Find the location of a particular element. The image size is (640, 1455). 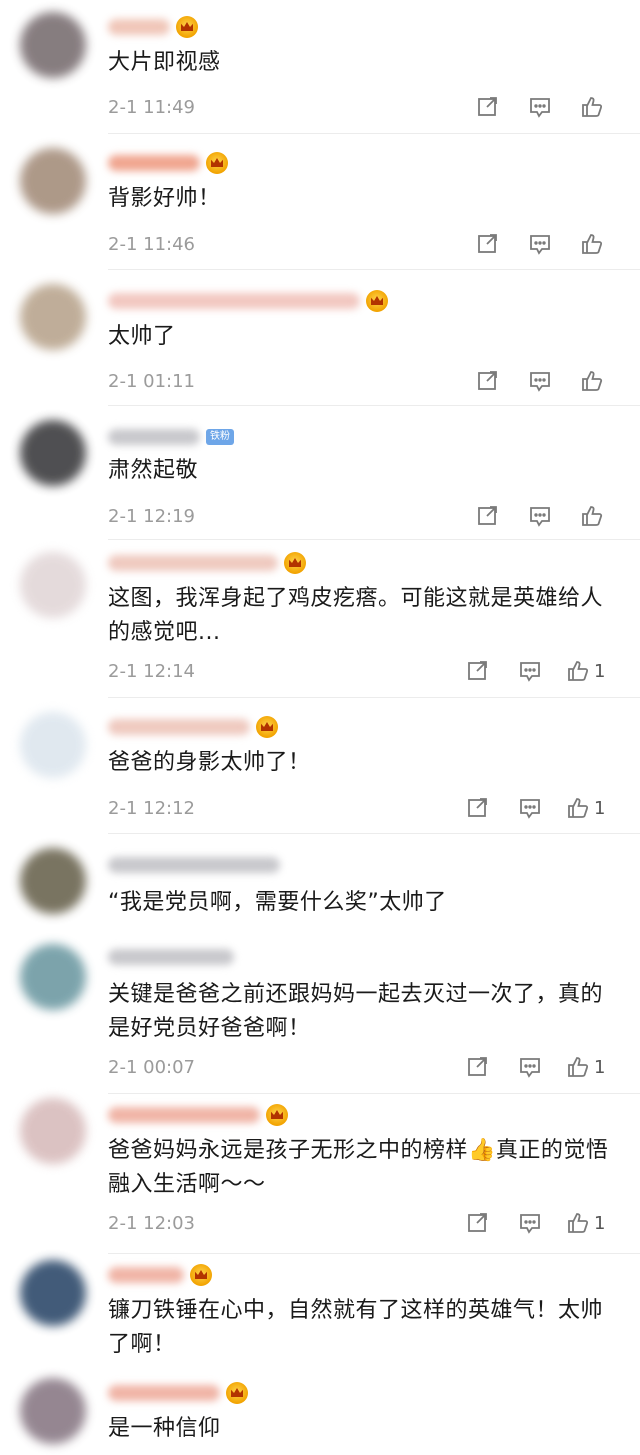

comment-time: 2-1 11:49 is located at coordinates (151, 107).